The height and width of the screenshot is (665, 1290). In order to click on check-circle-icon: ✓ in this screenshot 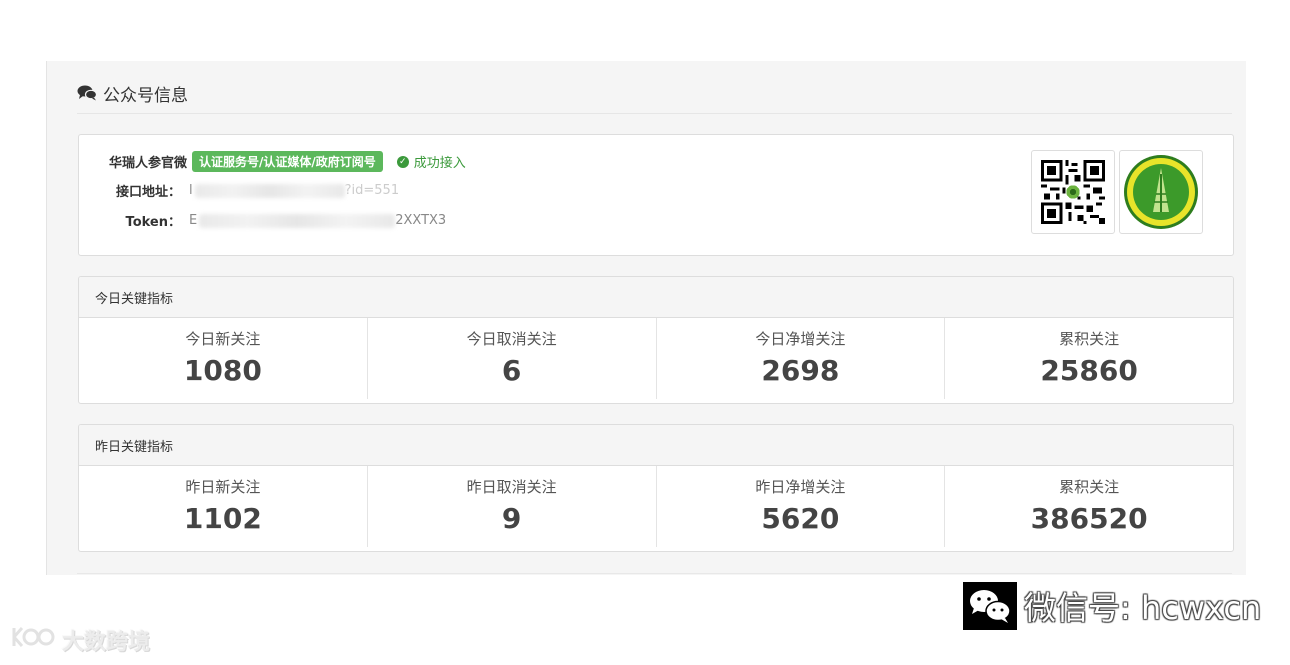, I will do `click(402, 161)`.